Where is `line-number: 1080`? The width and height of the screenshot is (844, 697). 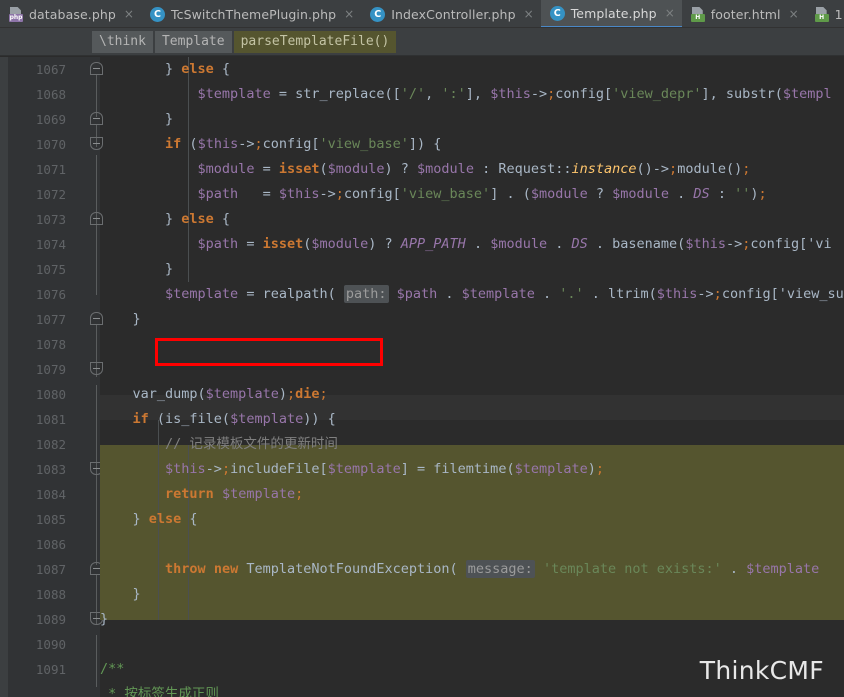
line-number: 1080 is located at coordinates (50, 394).